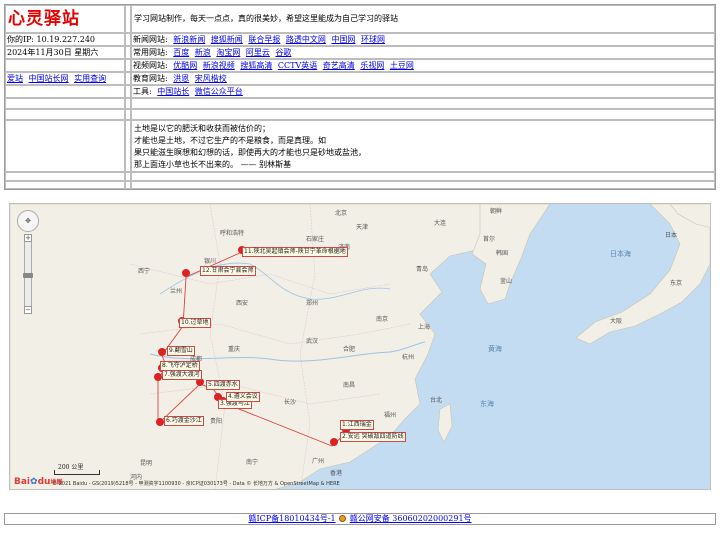 The image size is (720, 540). Describe the element at coordinates (373, 437) in the screenshot. I see `marker-label-2: 2.安远 突破敌四道防线` at that location.